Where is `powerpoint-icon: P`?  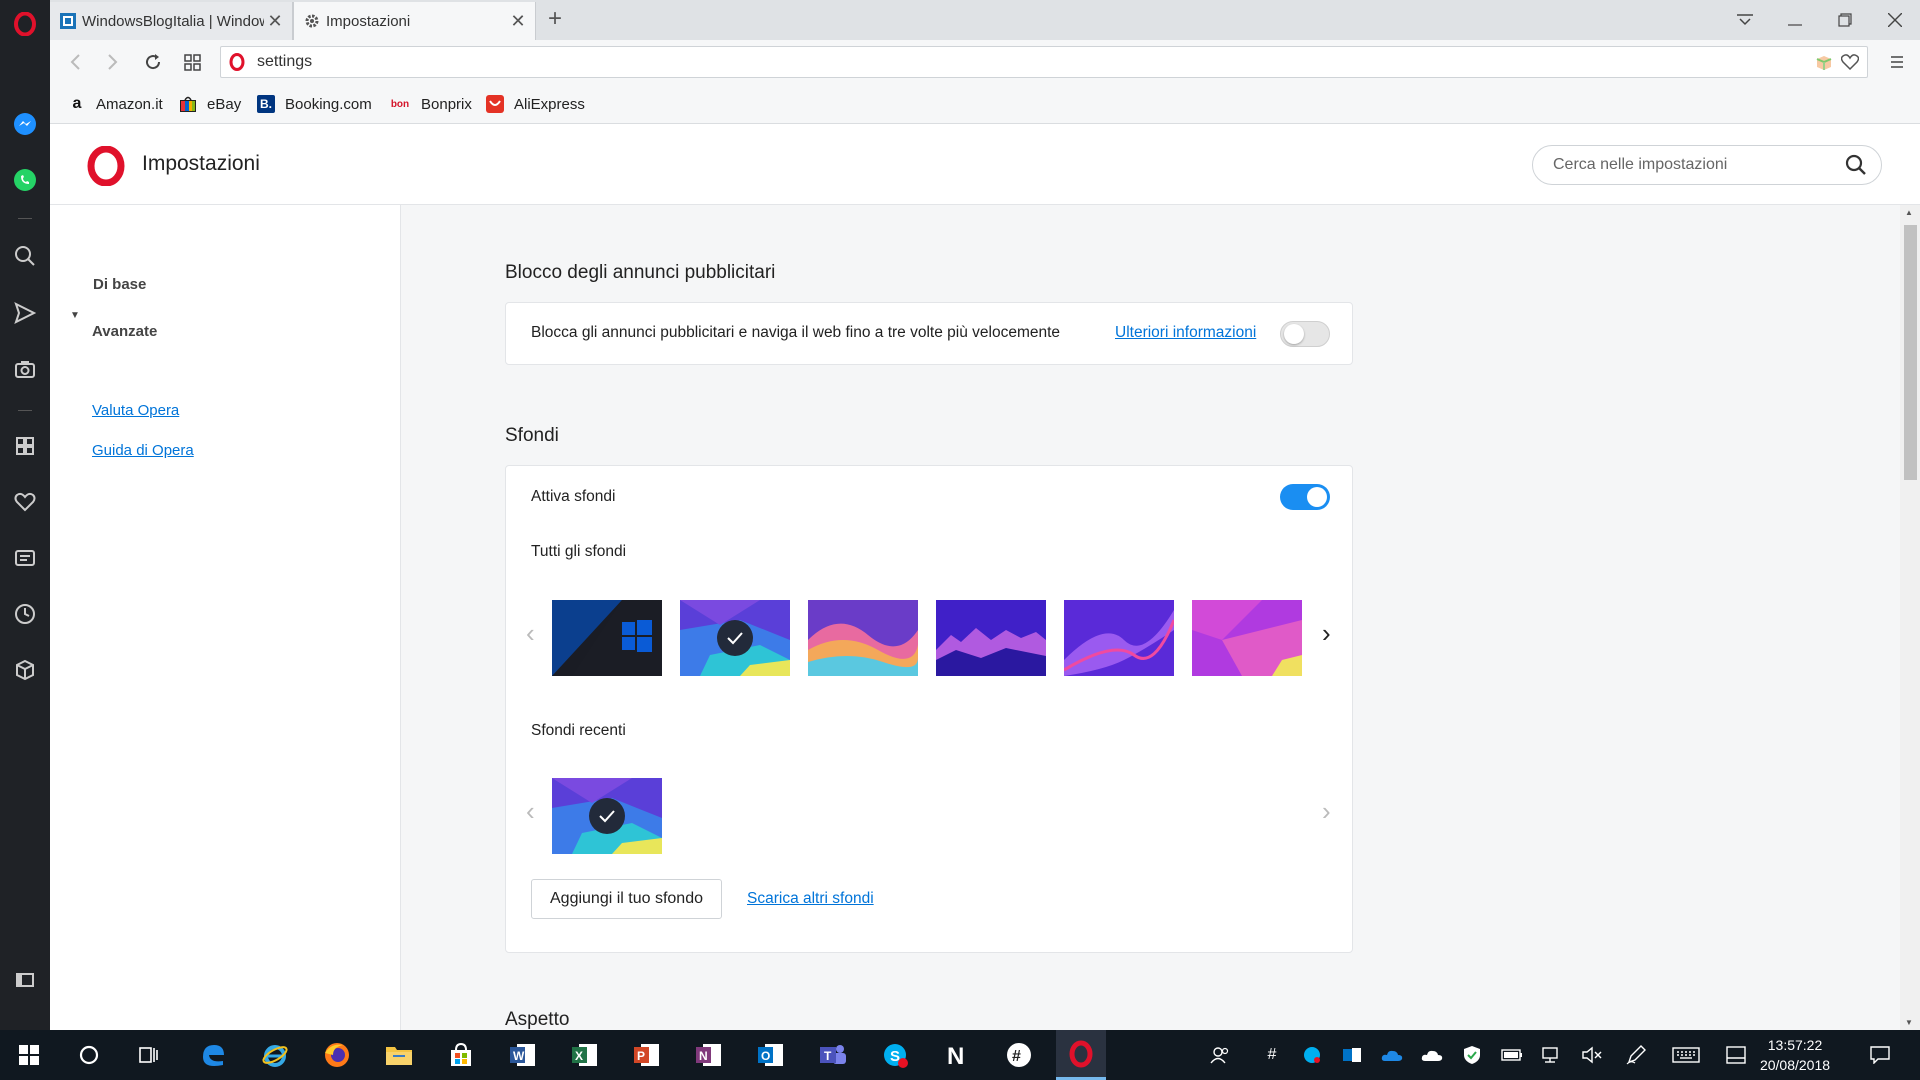 powerpoint-icon: P is located at coordinates (647, 1055).